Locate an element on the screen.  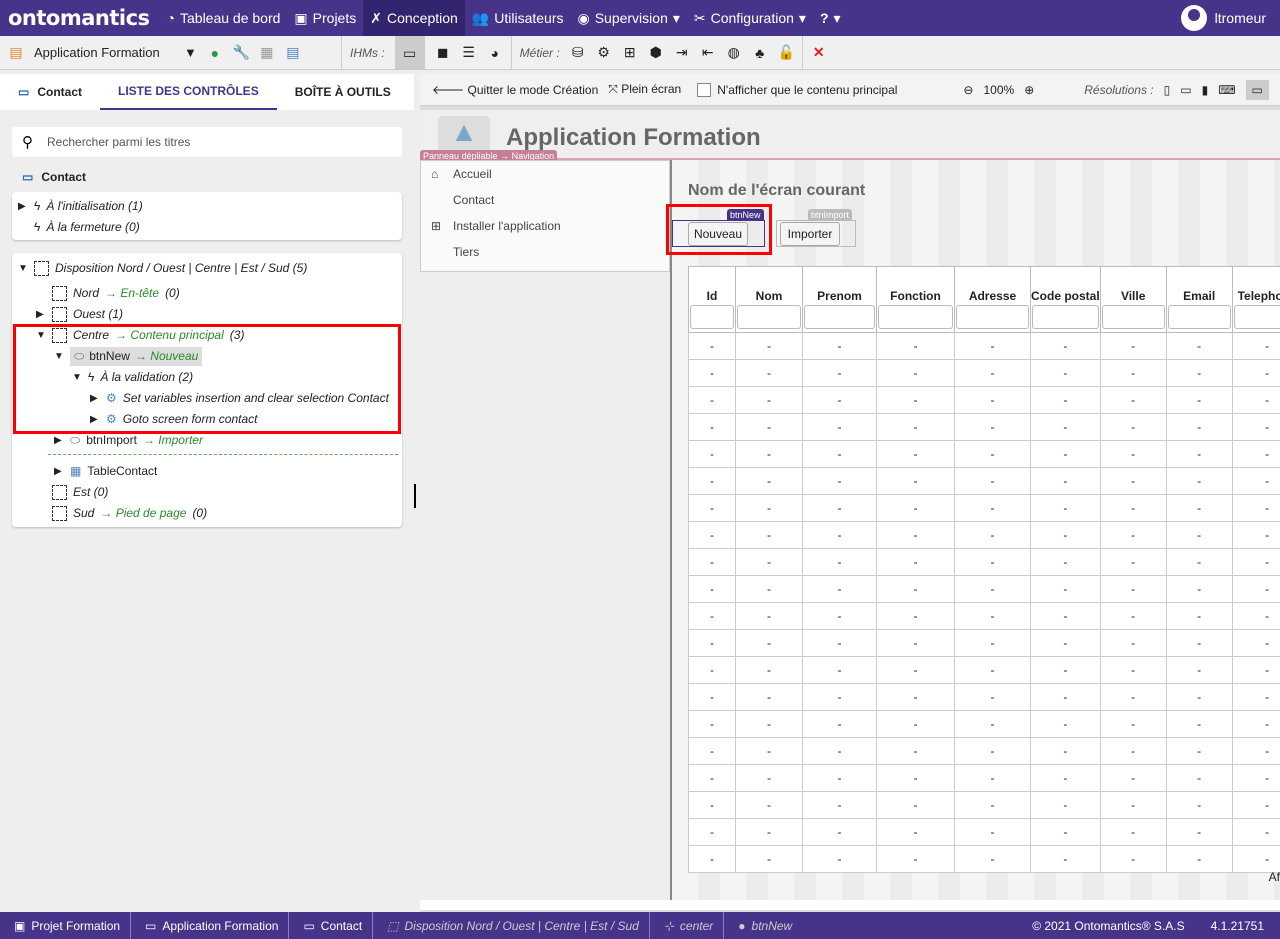
zoom-in-icon: ⊕ is located at coordinates (1029, 90).